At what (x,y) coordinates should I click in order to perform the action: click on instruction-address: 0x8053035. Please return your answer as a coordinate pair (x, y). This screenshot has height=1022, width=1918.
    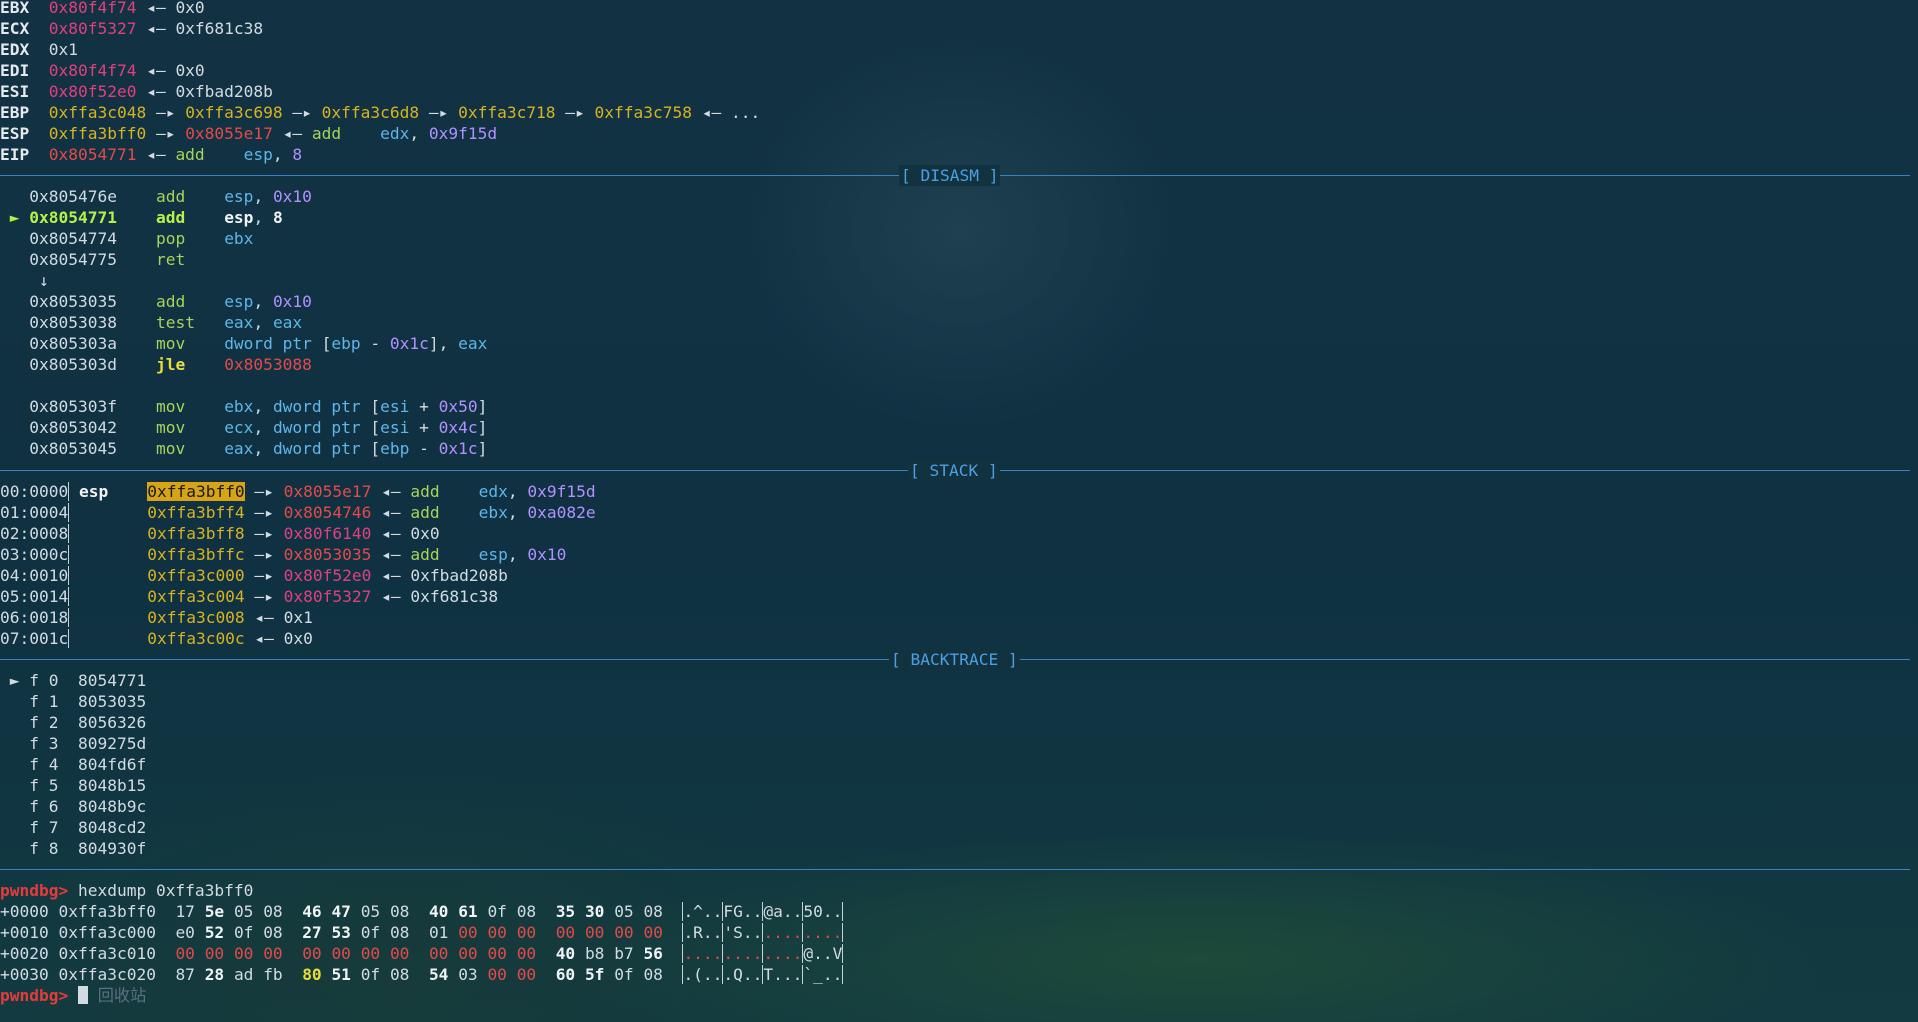
    Looking at the image, I should click on (92, 301).